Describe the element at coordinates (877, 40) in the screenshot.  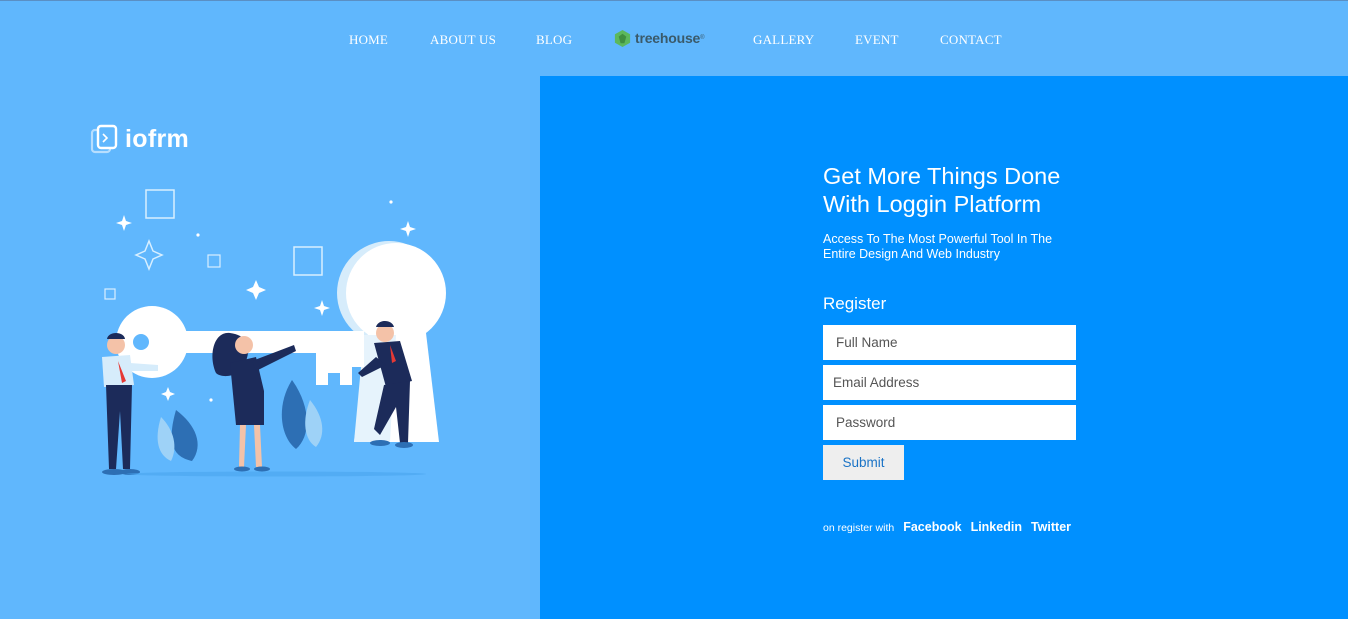
I see `nav-event: EVENT` at that location.